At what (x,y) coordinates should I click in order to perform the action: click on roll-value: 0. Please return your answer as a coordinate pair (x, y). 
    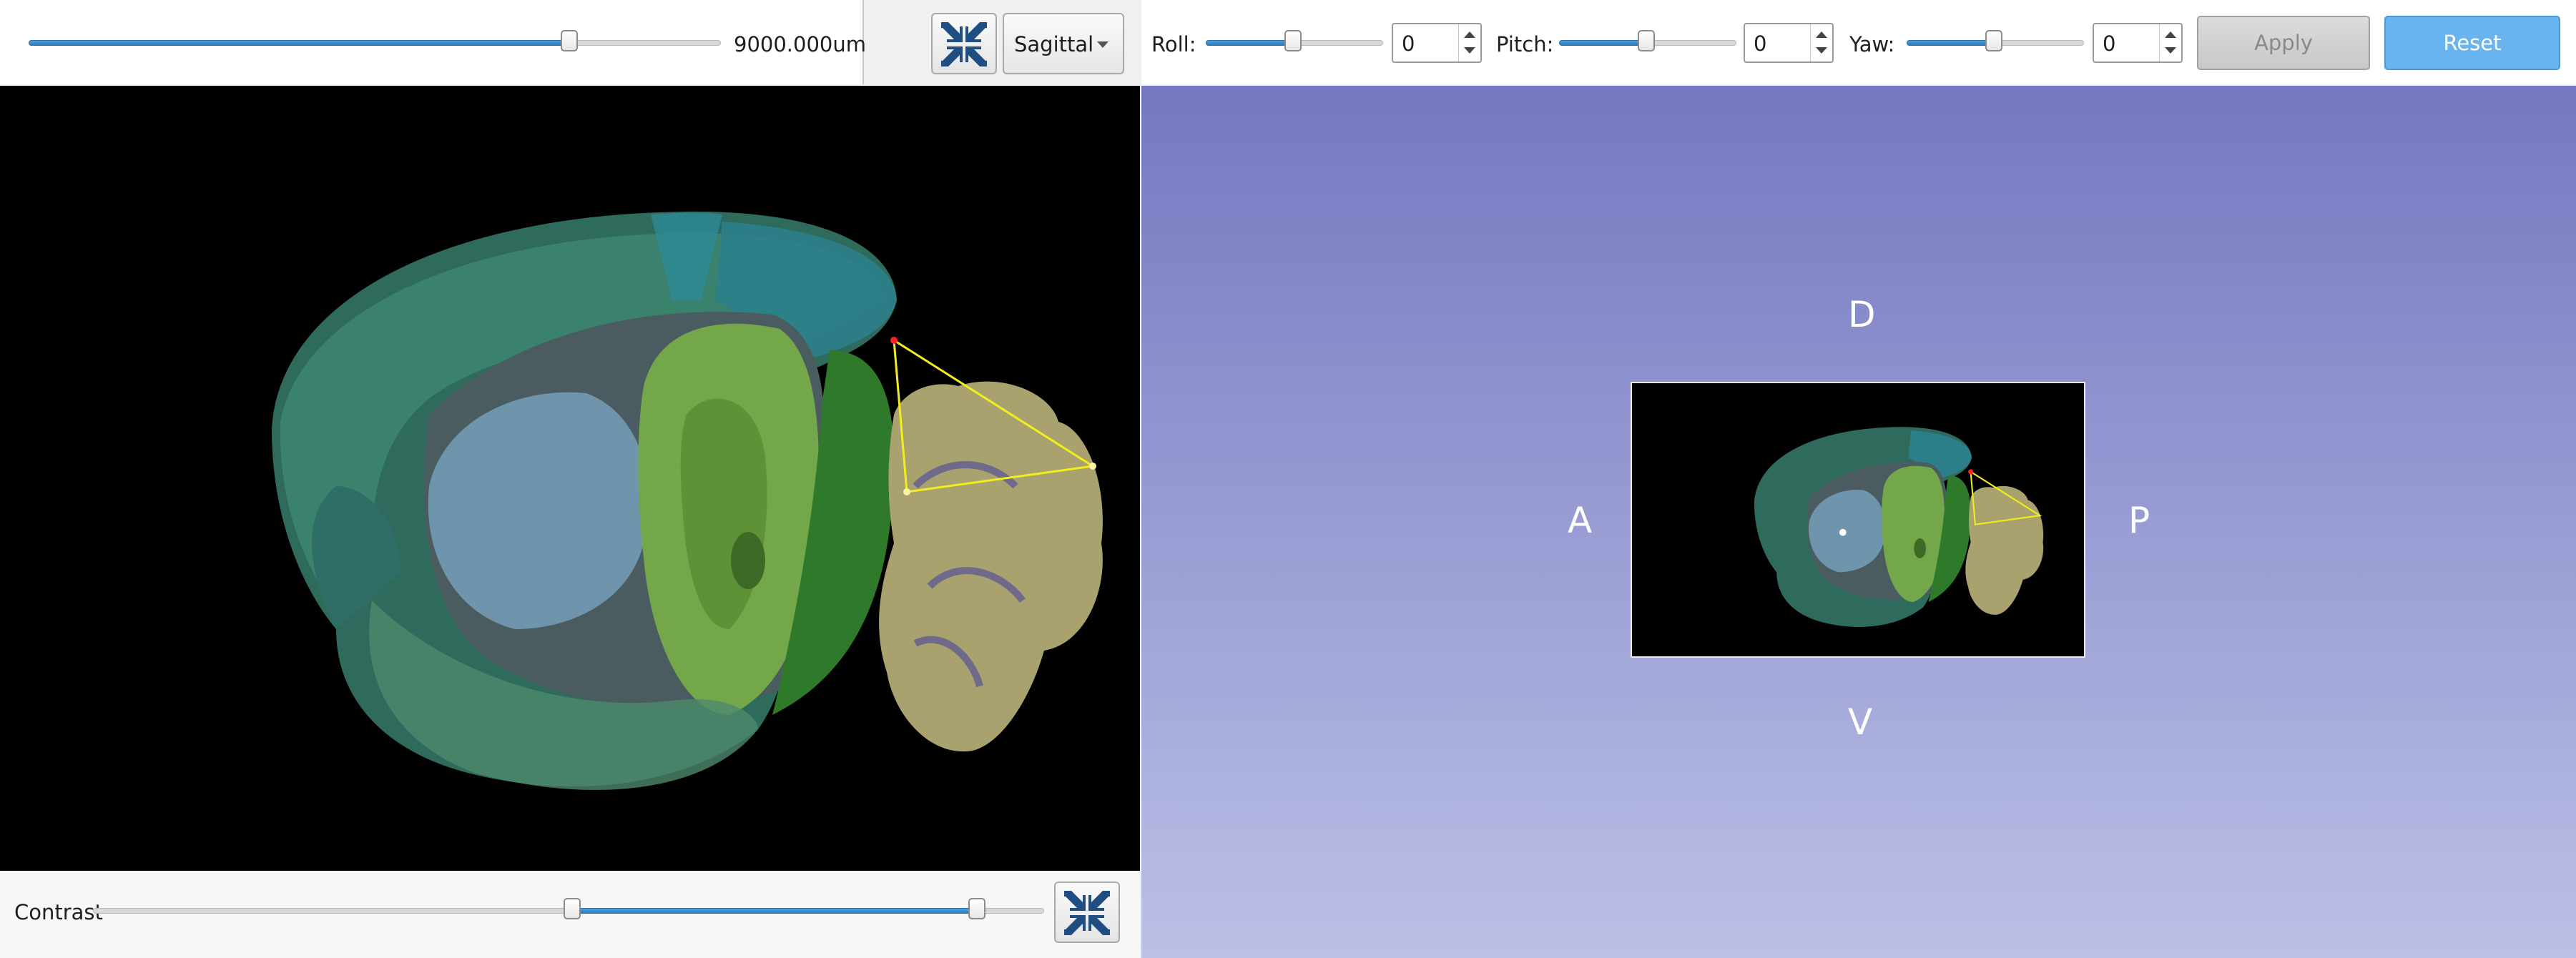
    Looking at the image, I should click on (1408, 43).